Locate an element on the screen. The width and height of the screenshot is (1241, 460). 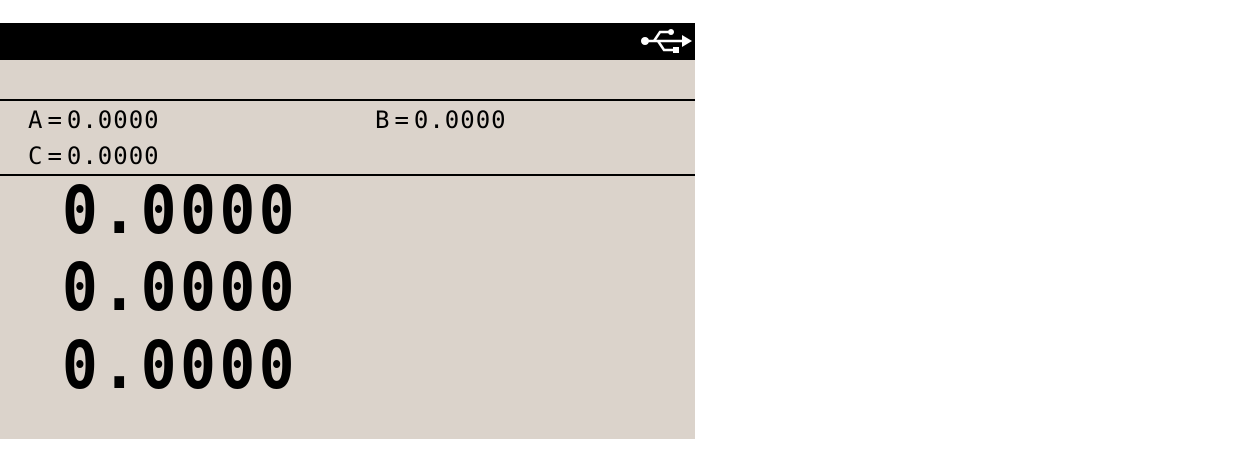
coefficient-c-value: 0.0000 is located at coordinates (113, 156).